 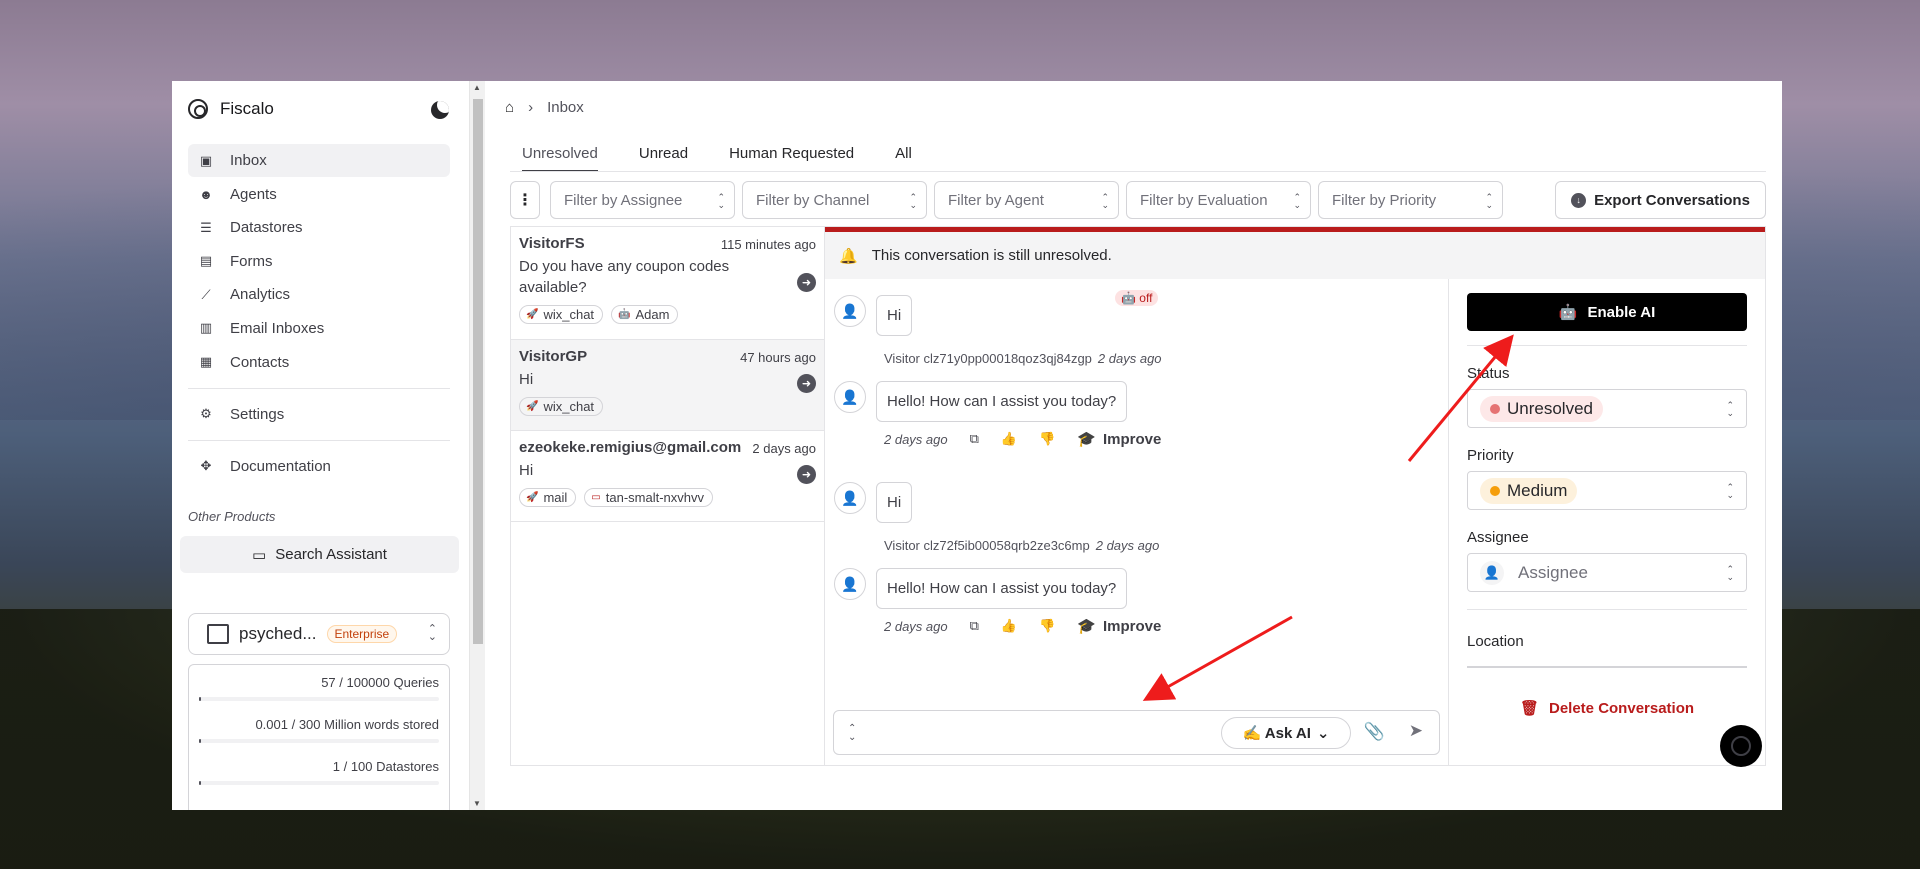 I want to click on usage-queries: 57 / 100000 Queries, so click(x=319, y=692).